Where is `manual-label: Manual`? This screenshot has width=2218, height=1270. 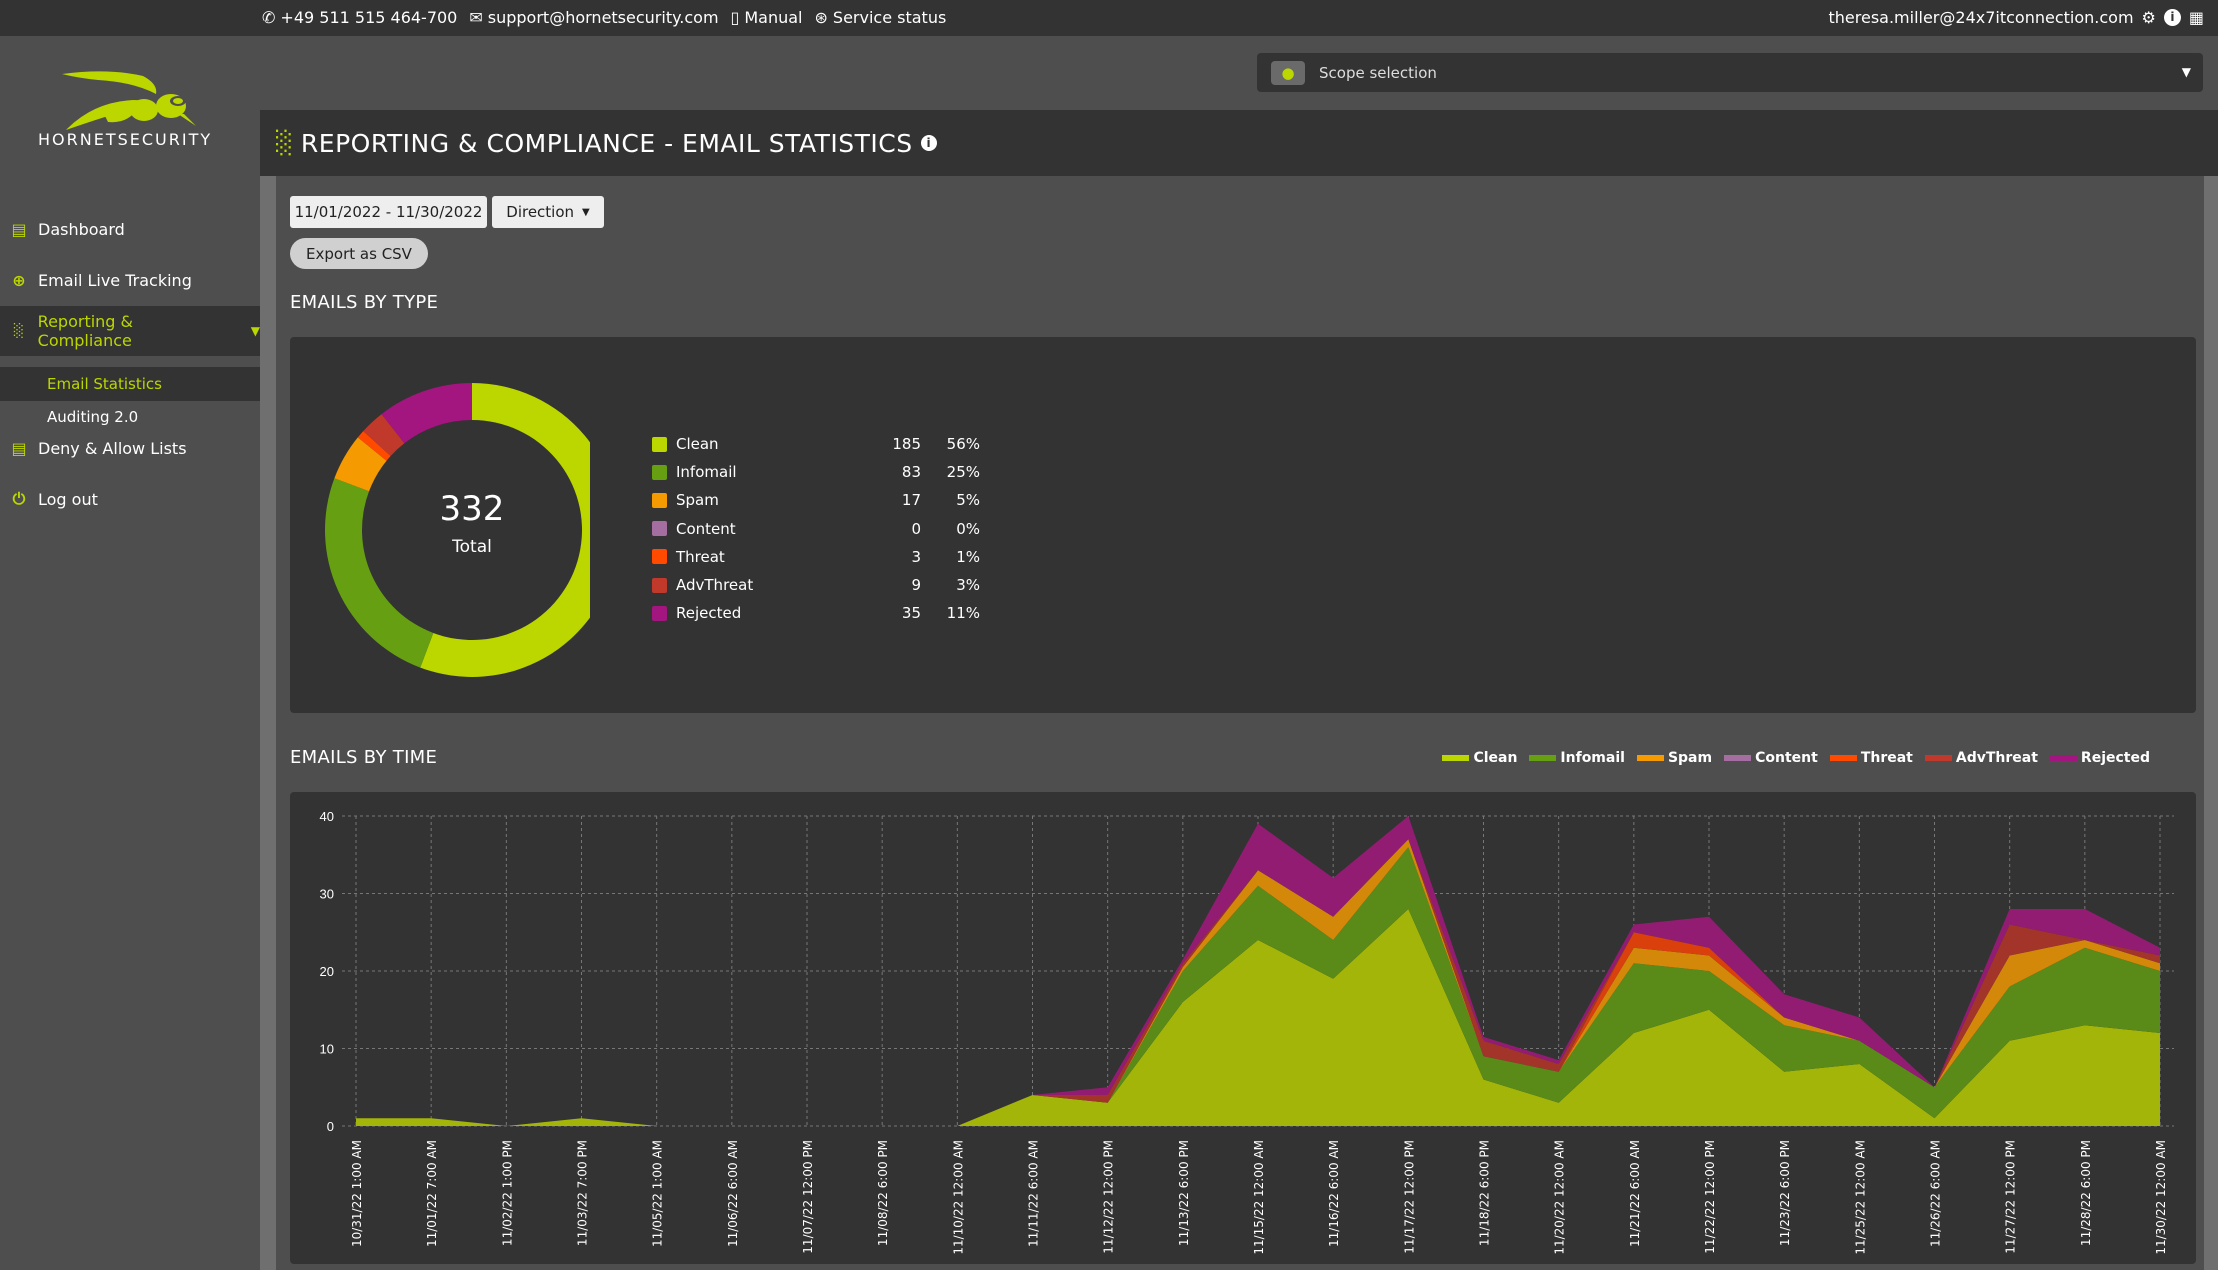
manual-label: Manual is located at coordinates (773, 17).